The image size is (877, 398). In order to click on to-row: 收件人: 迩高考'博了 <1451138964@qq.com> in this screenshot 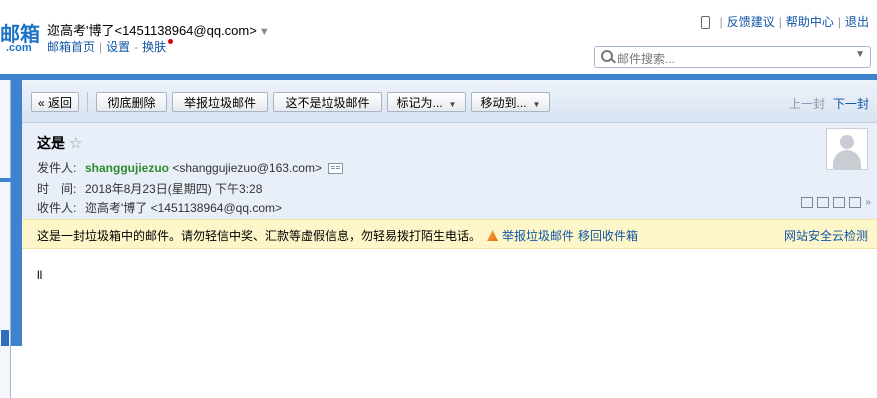, I will do `click(159, 207)`.